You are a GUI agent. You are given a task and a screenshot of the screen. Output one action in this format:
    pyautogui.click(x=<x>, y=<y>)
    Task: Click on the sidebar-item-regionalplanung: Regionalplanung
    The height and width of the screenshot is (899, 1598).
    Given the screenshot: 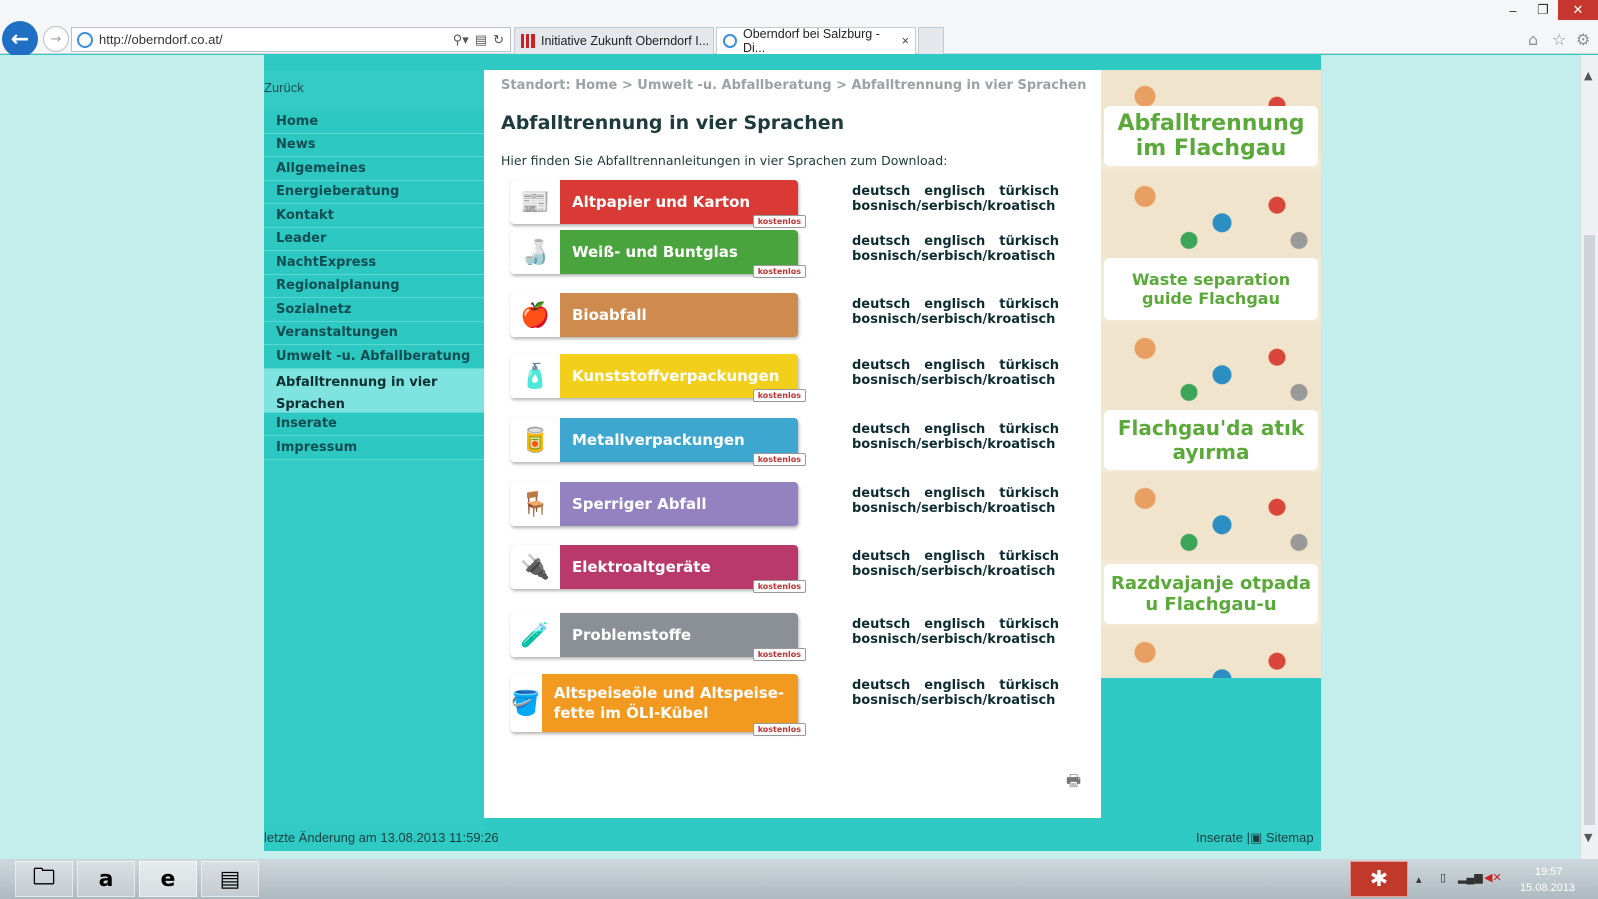 What is the action you would take?
    pyautogui.click(x=374, y=286)
    